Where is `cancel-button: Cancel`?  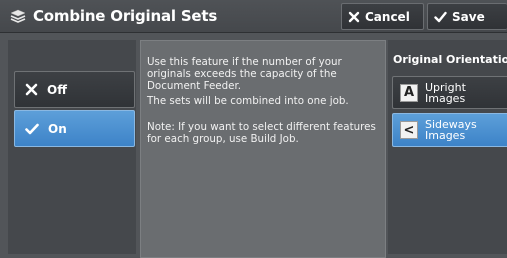 cancel-button: Cancel is located at coordinates (382, 16).